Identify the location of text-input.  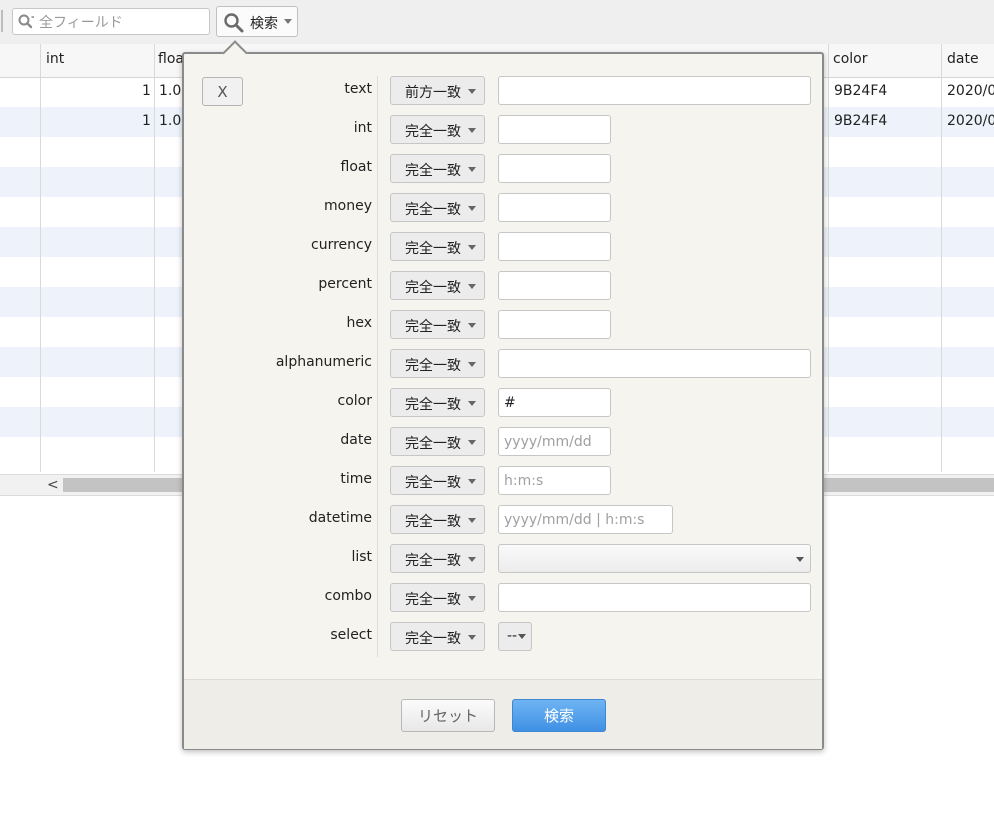
(654, 90).